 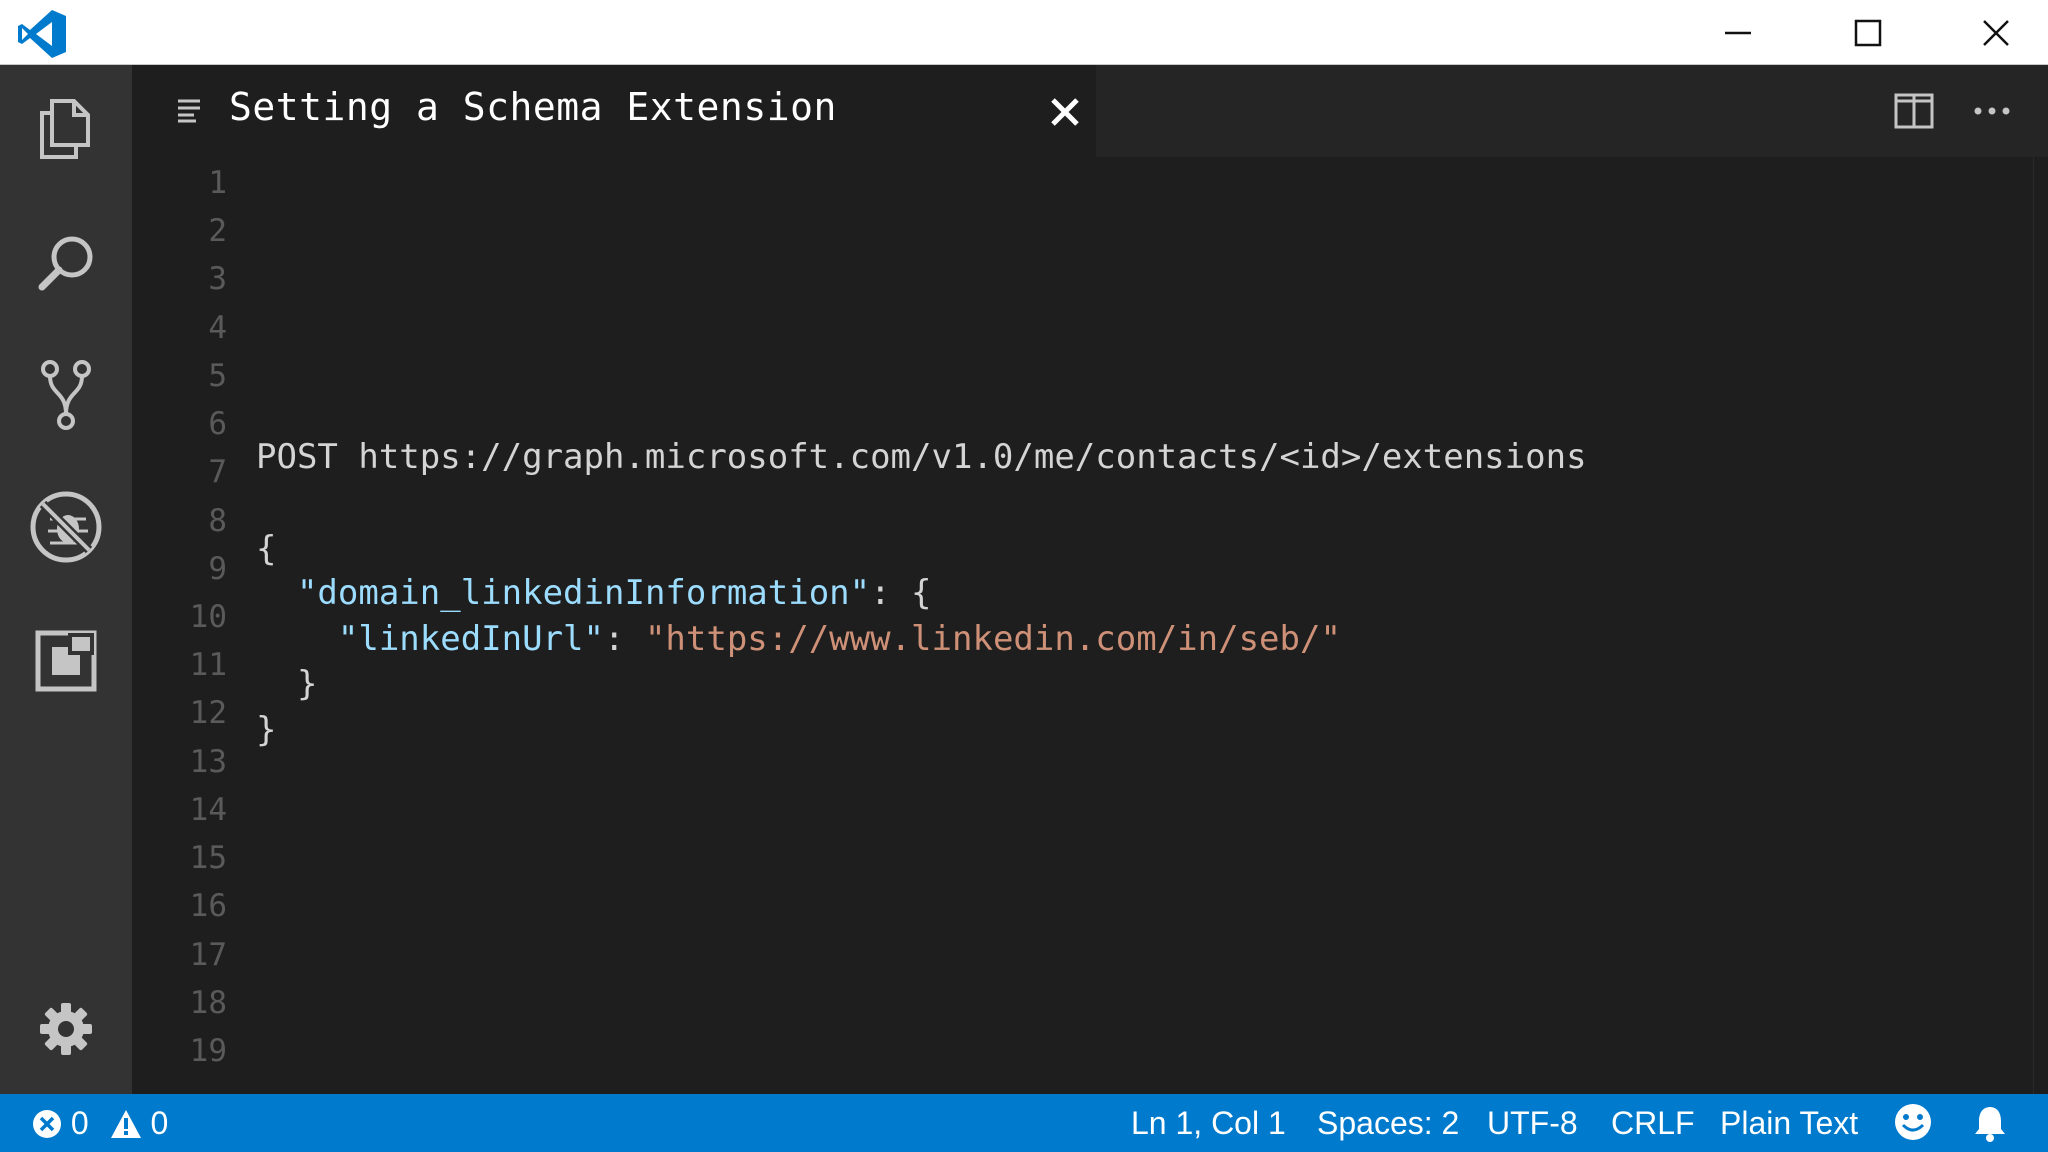 I want to click on vertical-scrollbar, so click(x=2040, y=625).